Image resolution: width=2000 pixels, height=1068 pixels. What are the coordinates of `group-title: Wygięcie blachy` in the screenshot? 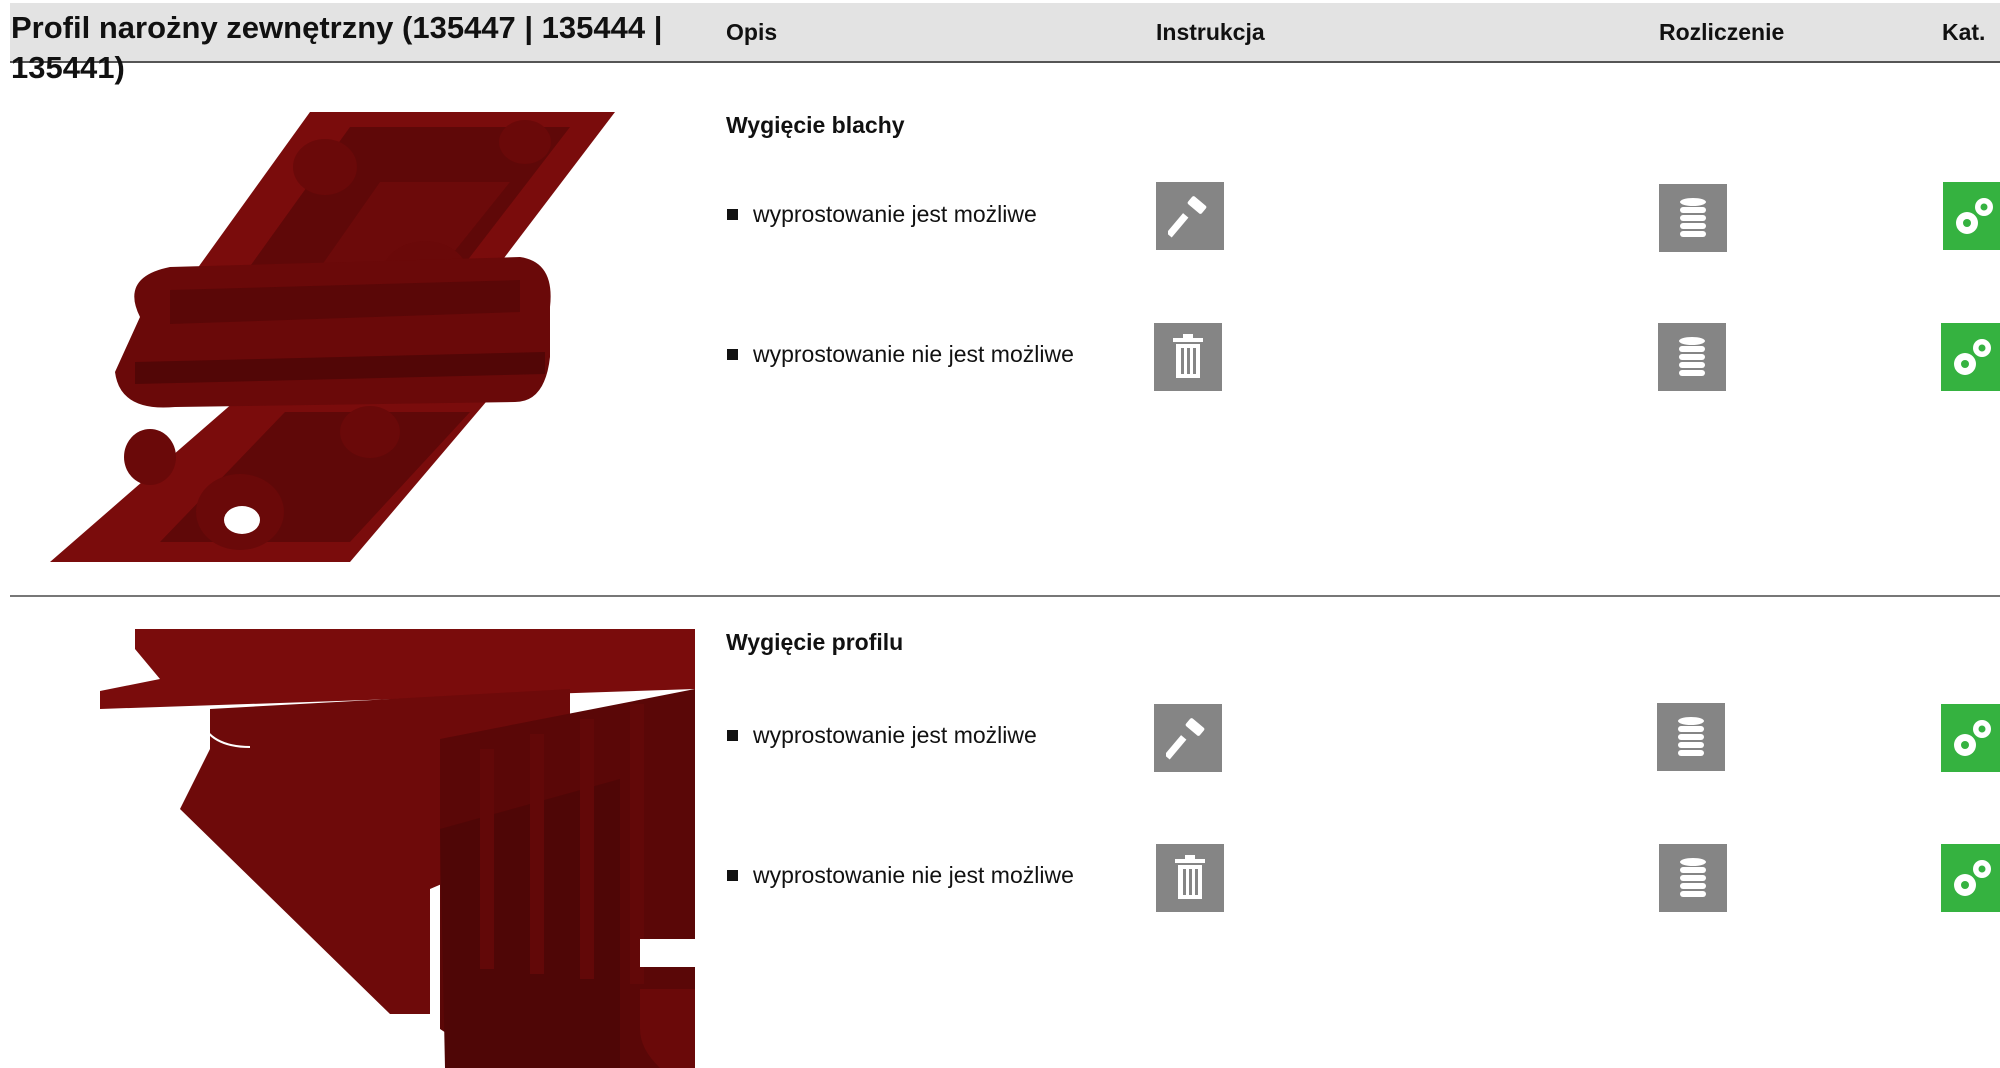 It's located at (815, 125).